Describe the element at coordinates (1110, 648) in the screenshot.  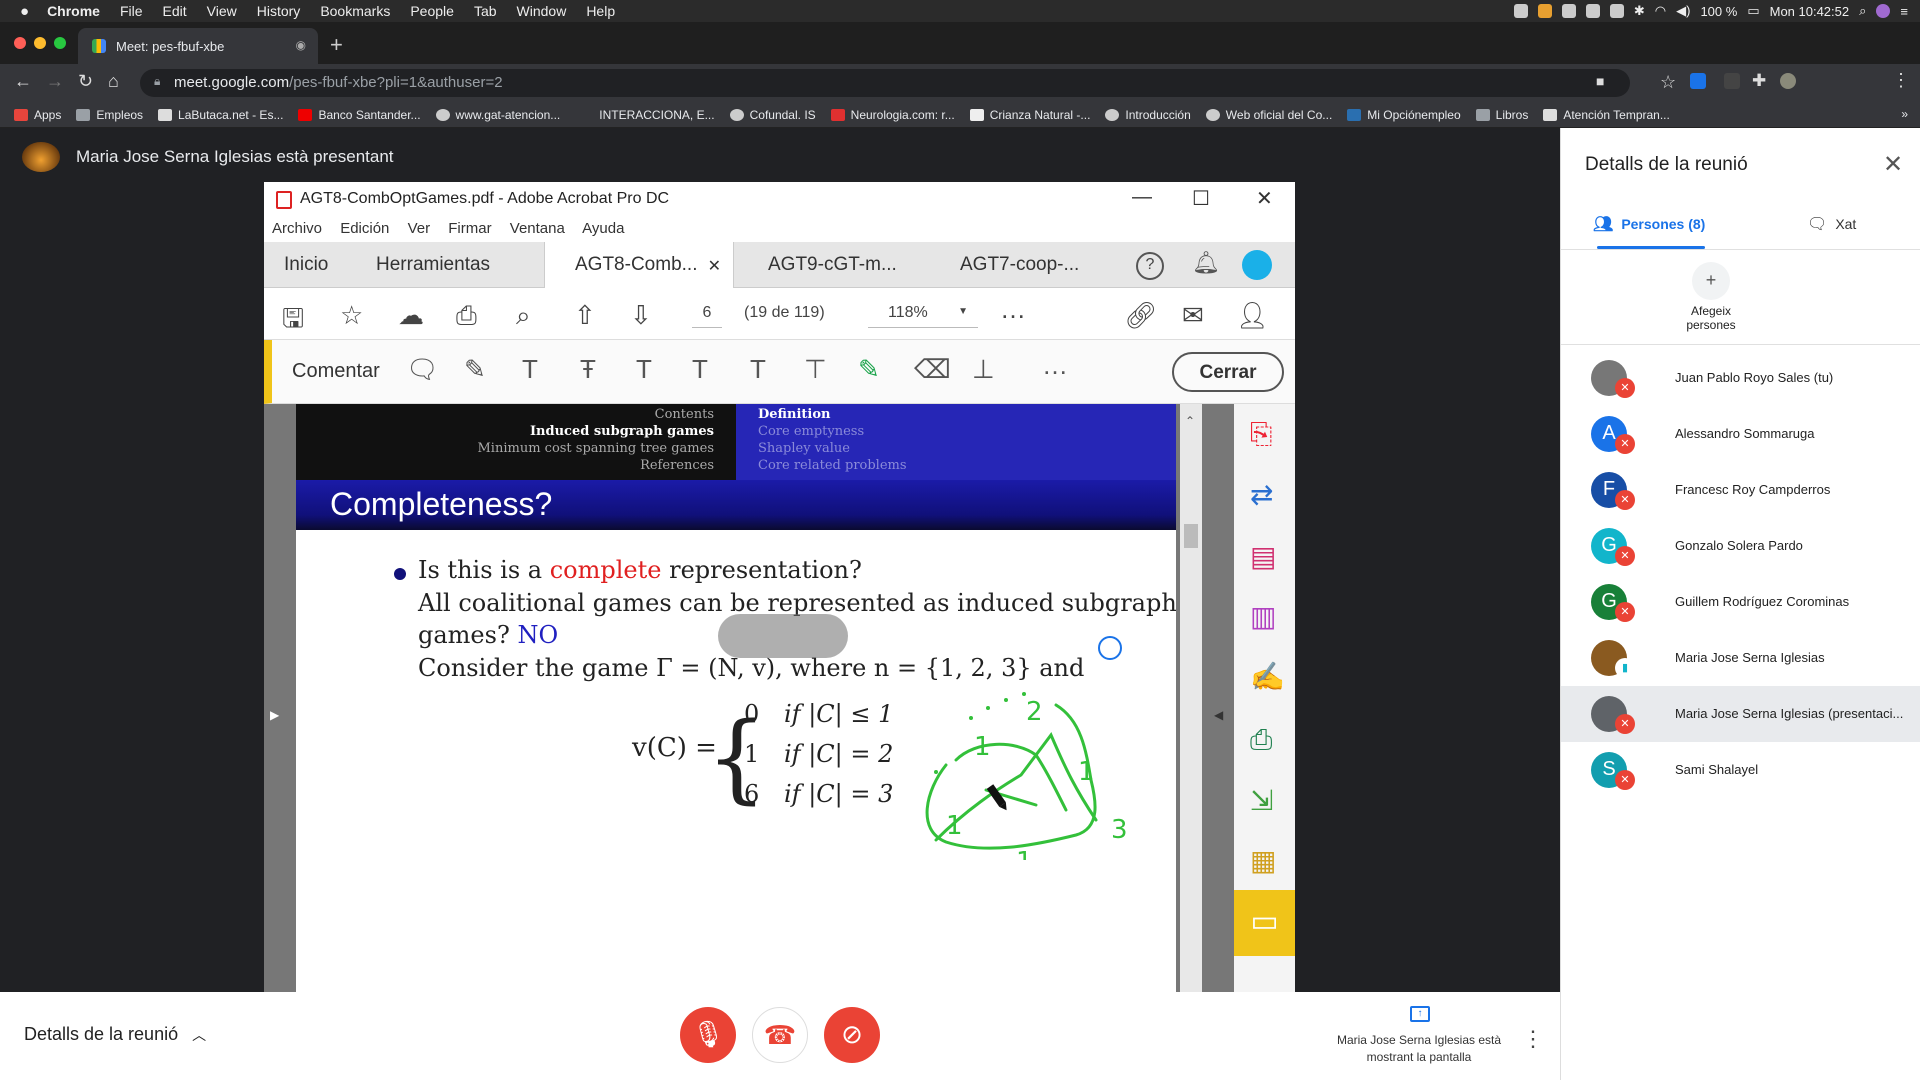
I see `annotation-marker-icon` at that location.